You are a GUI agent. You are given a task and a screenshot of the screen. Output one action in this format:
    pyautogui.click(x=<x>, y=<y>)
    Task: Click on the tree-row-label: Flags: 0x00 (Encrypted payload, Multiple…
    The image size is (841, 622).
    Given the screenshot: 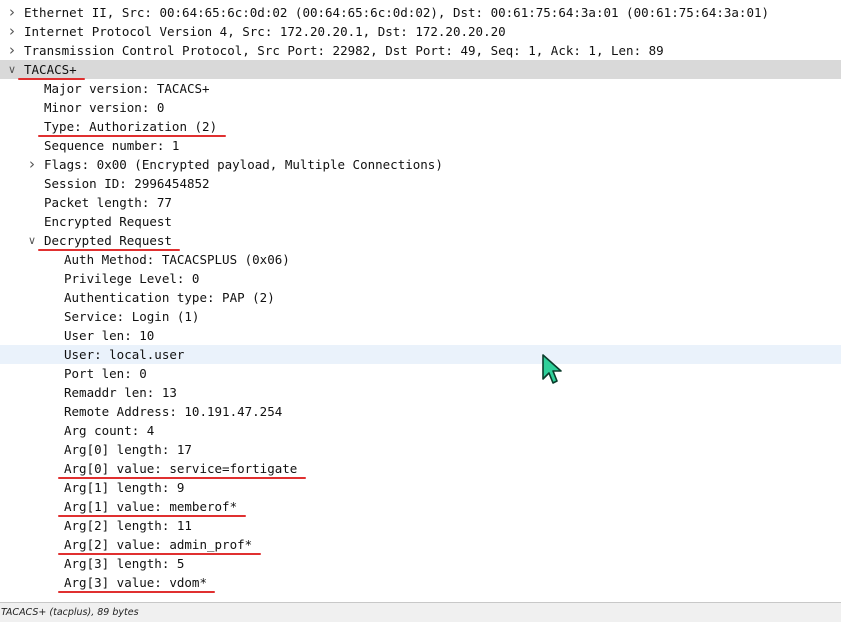 What is the action you would take?
    pyautogui.click(x=243, y=164)
    